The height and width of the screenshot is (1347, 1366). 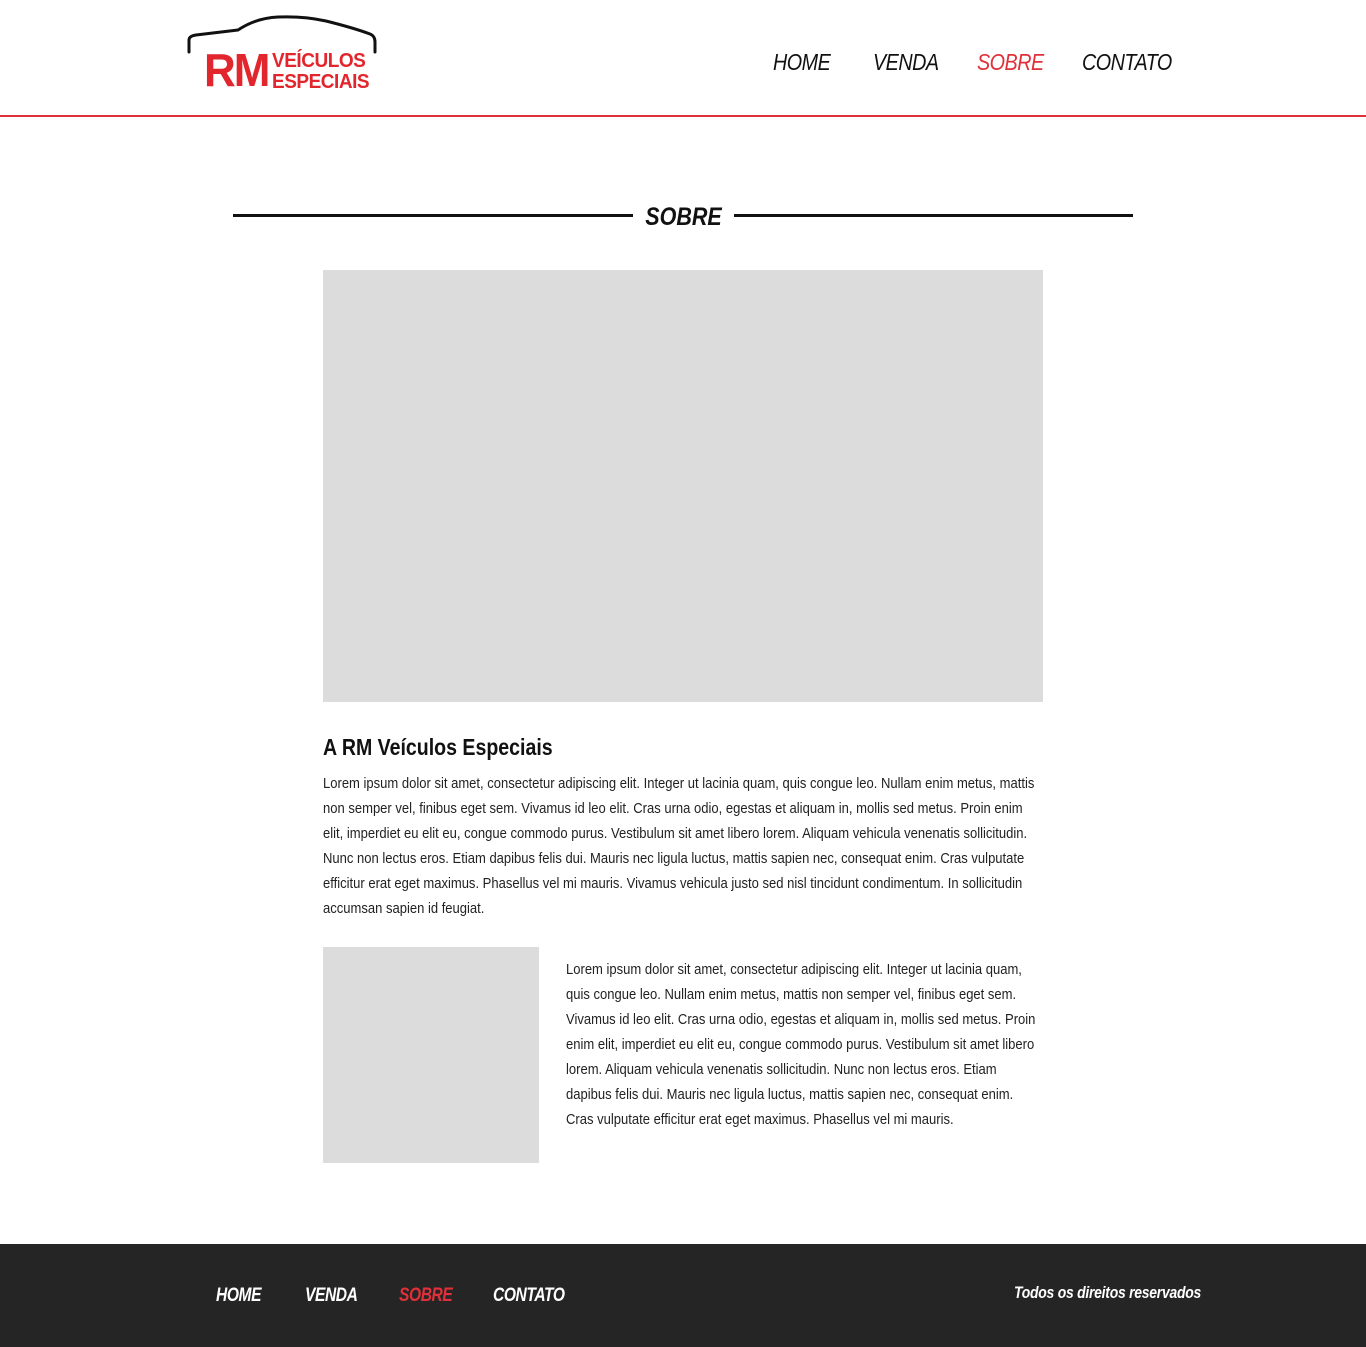 I want to click on footer-nav-sobre: SOBRE, so click(x=426, y=1296).